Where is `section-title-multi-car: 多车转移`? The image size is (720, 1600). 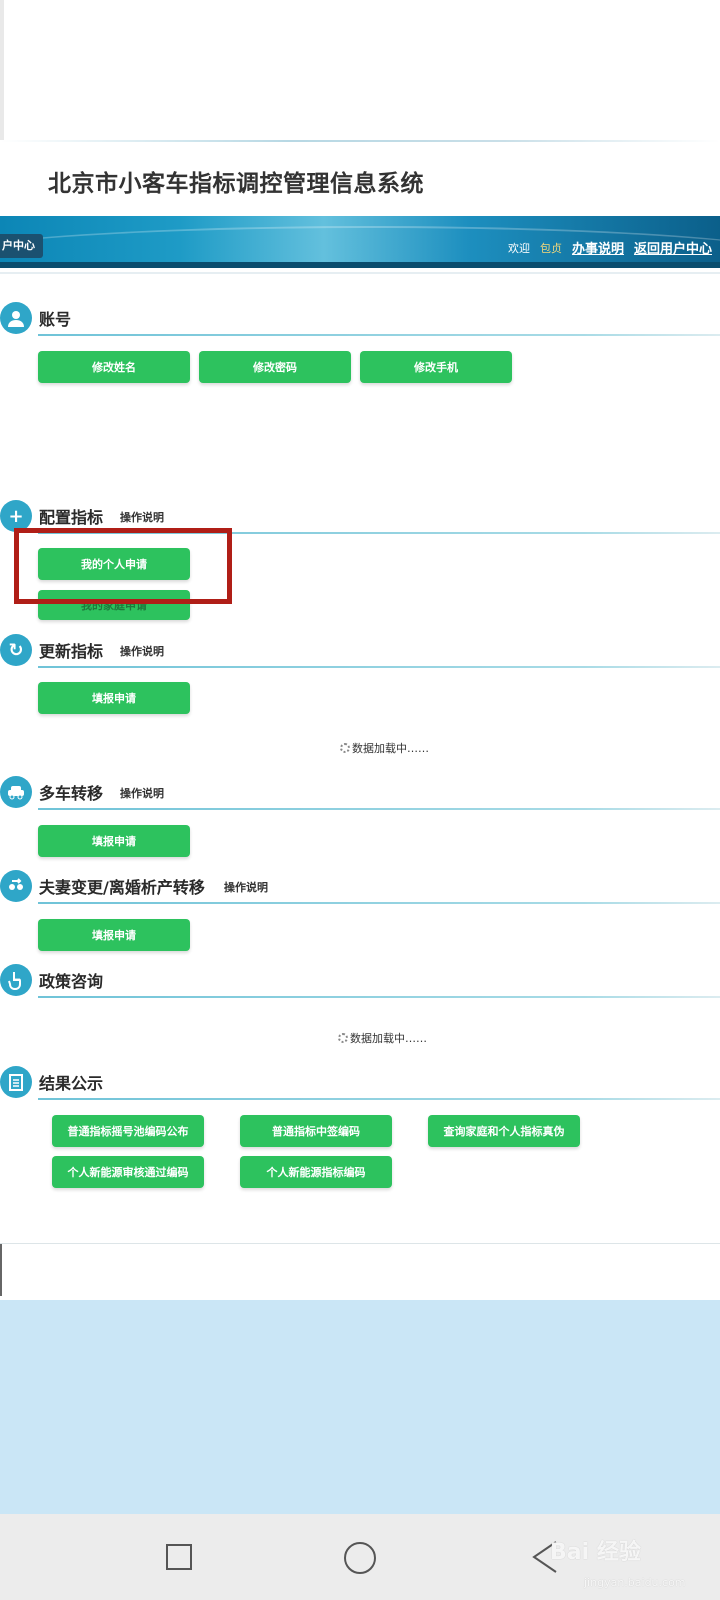
section-title-multi-car: 多车转移 is located at coordinates (71, 793).